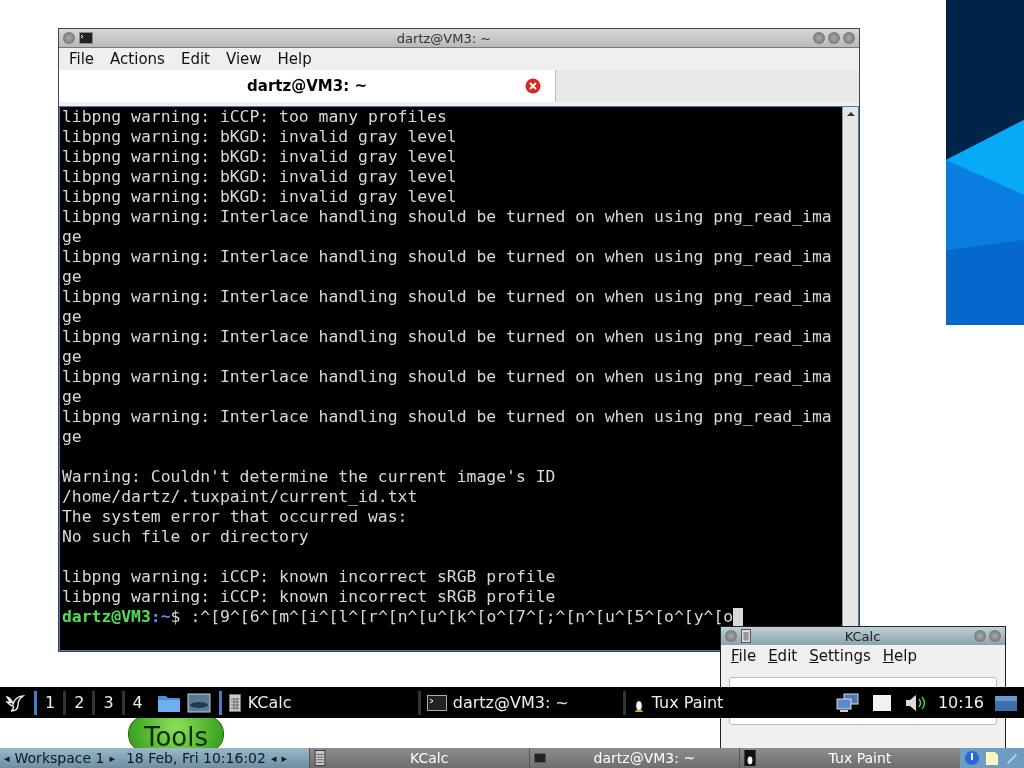 This screenshot has width=1024, height=768. What do you see at coordinates (243, 59) in the screenshot?
I see `menu-item: View` at bounding box center [243, 59].